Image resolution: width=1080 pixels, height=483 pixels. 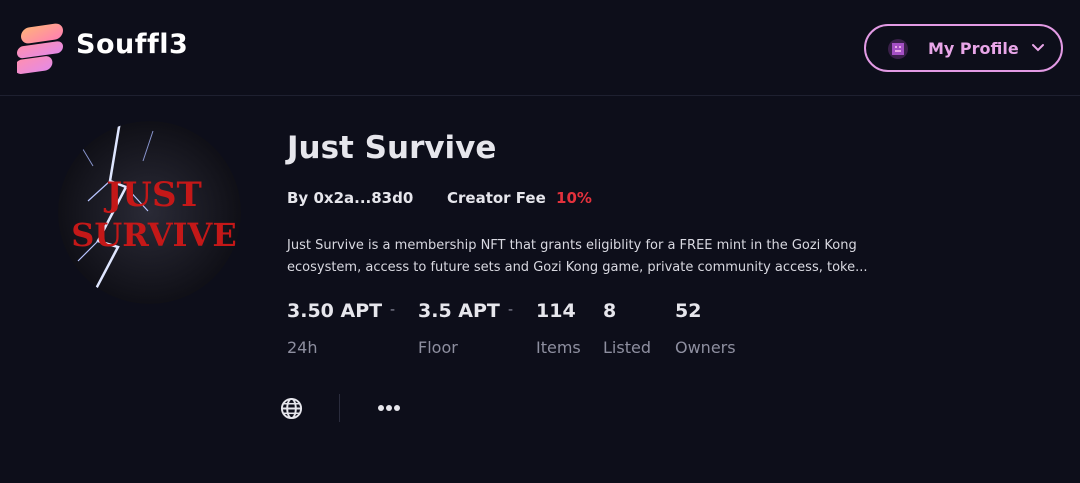 What do you see at coordinates (1038, 48) in the screenshot?
I see `chevron-down-icon` at bounding box center [1038, 48].